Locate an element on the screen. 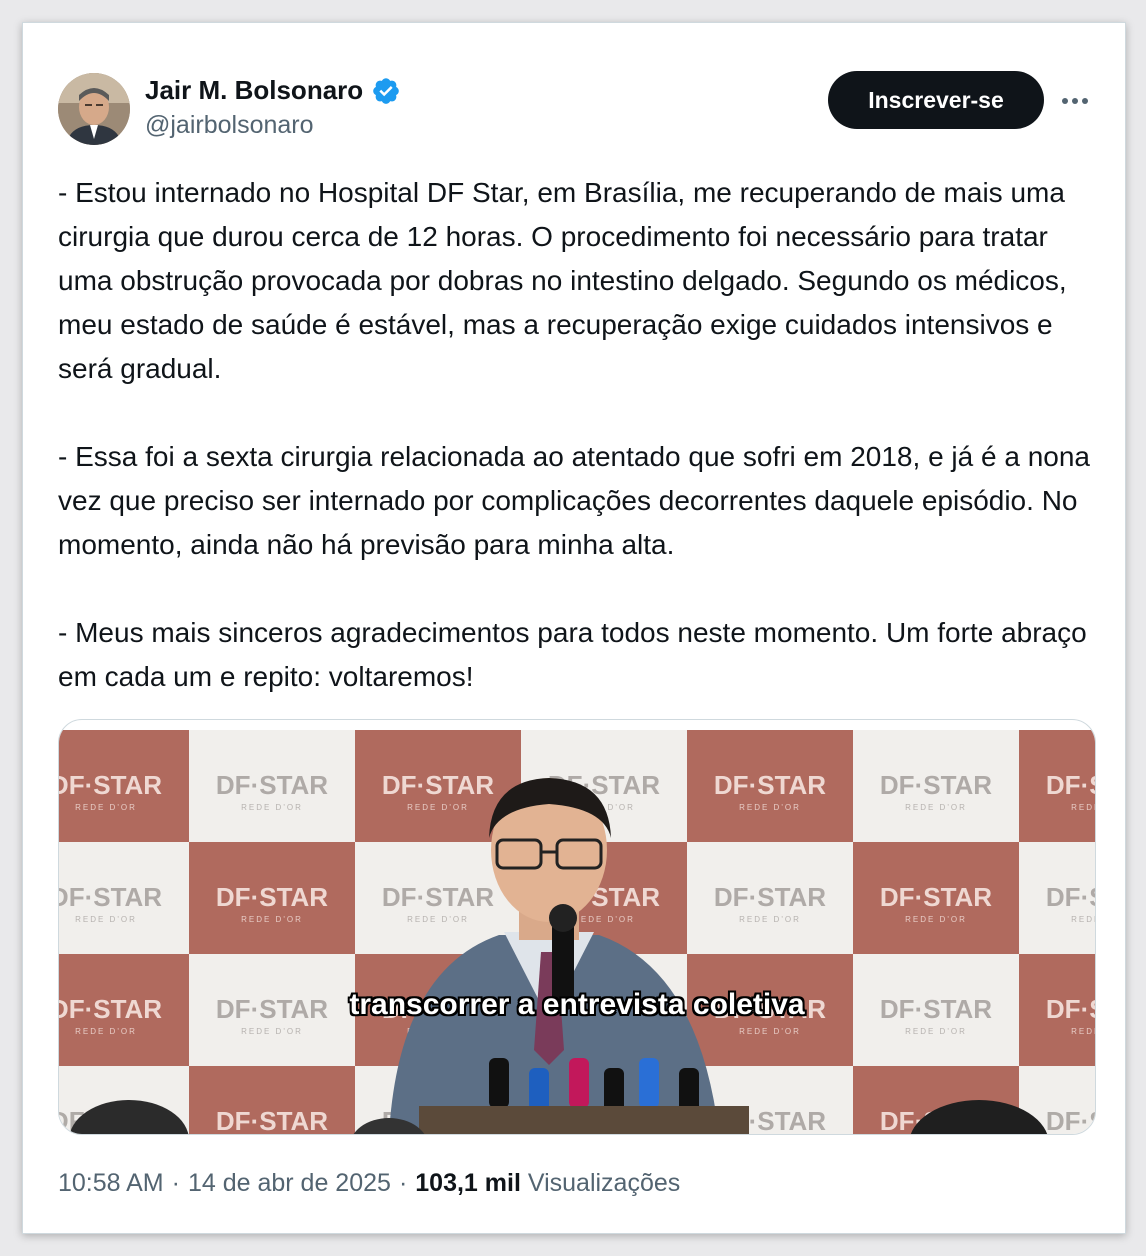 This screenshot has width=1146, height=1256. author-avatar is located at coordinates (94, 109).